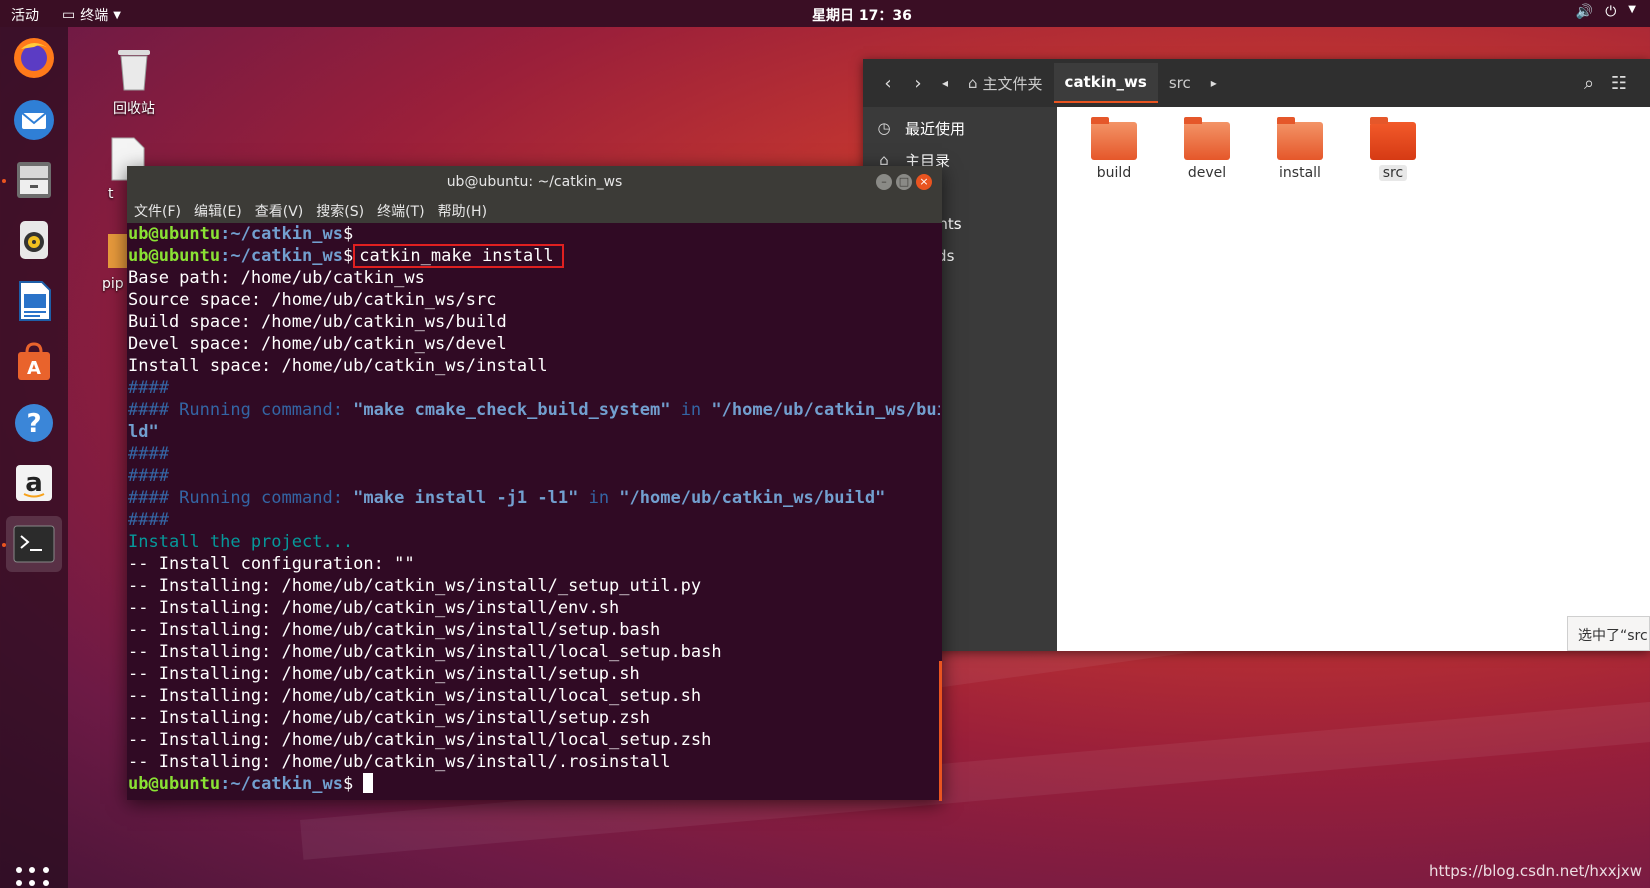 The image size is (1650, 888). What do you see at coordinates (34, 301) in the screenshot?
I see `writer-icon` at bounding box center [34, 301].